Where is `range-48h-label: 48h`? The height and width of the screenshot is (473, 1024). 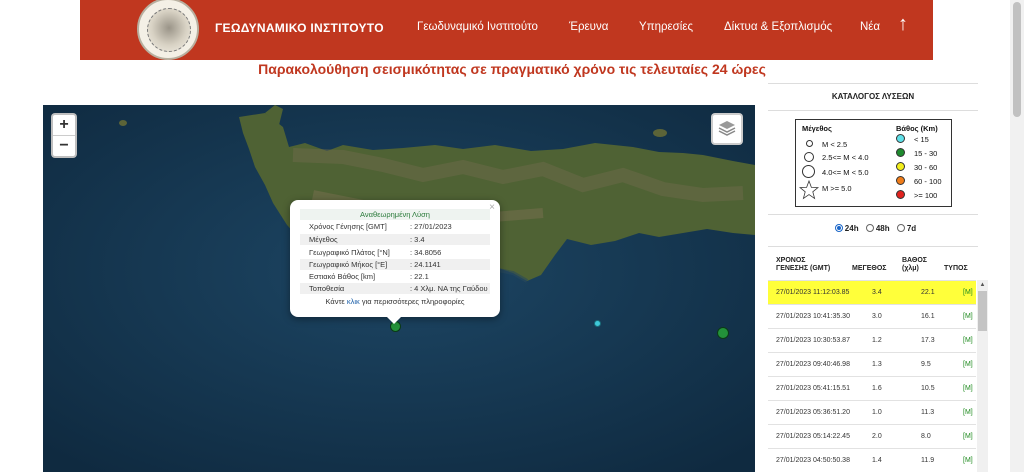 range-48h-label: 48h is located at coordinates (883, 228).